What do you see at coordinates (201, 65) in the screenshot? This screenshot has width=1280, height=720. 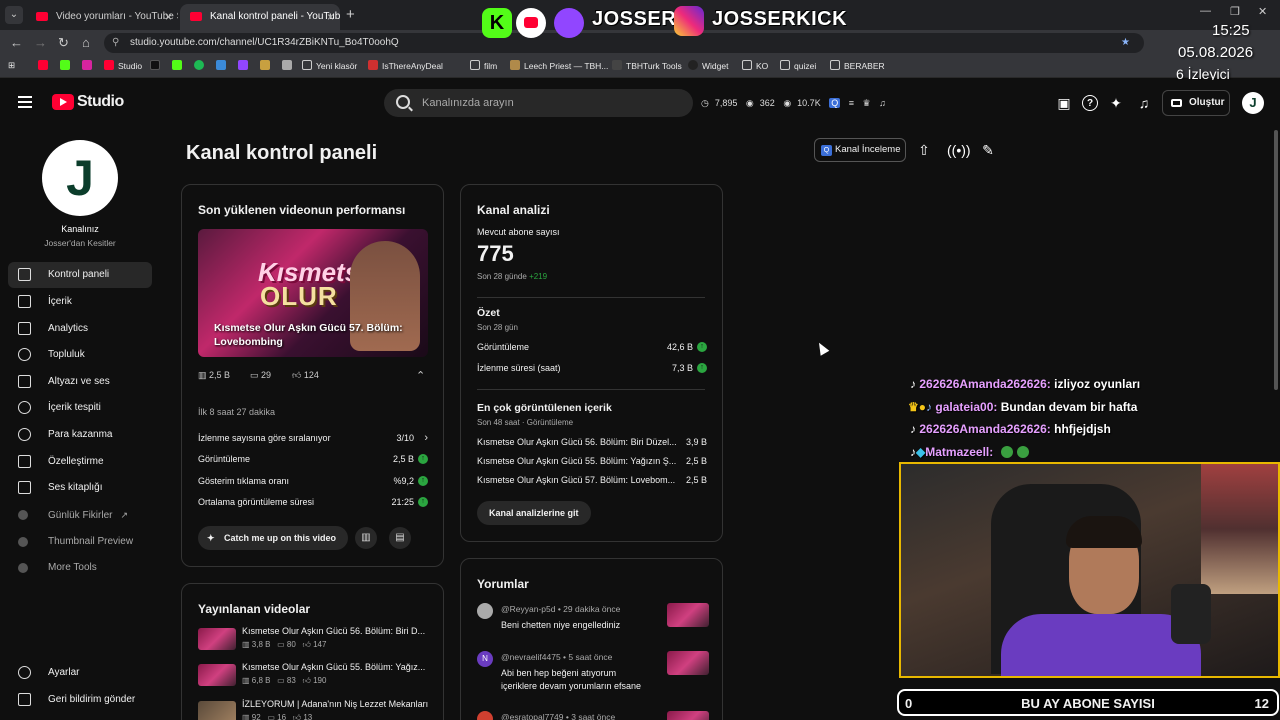 I see `bookmark-spotify-icon` at bounding box center [201, 65].